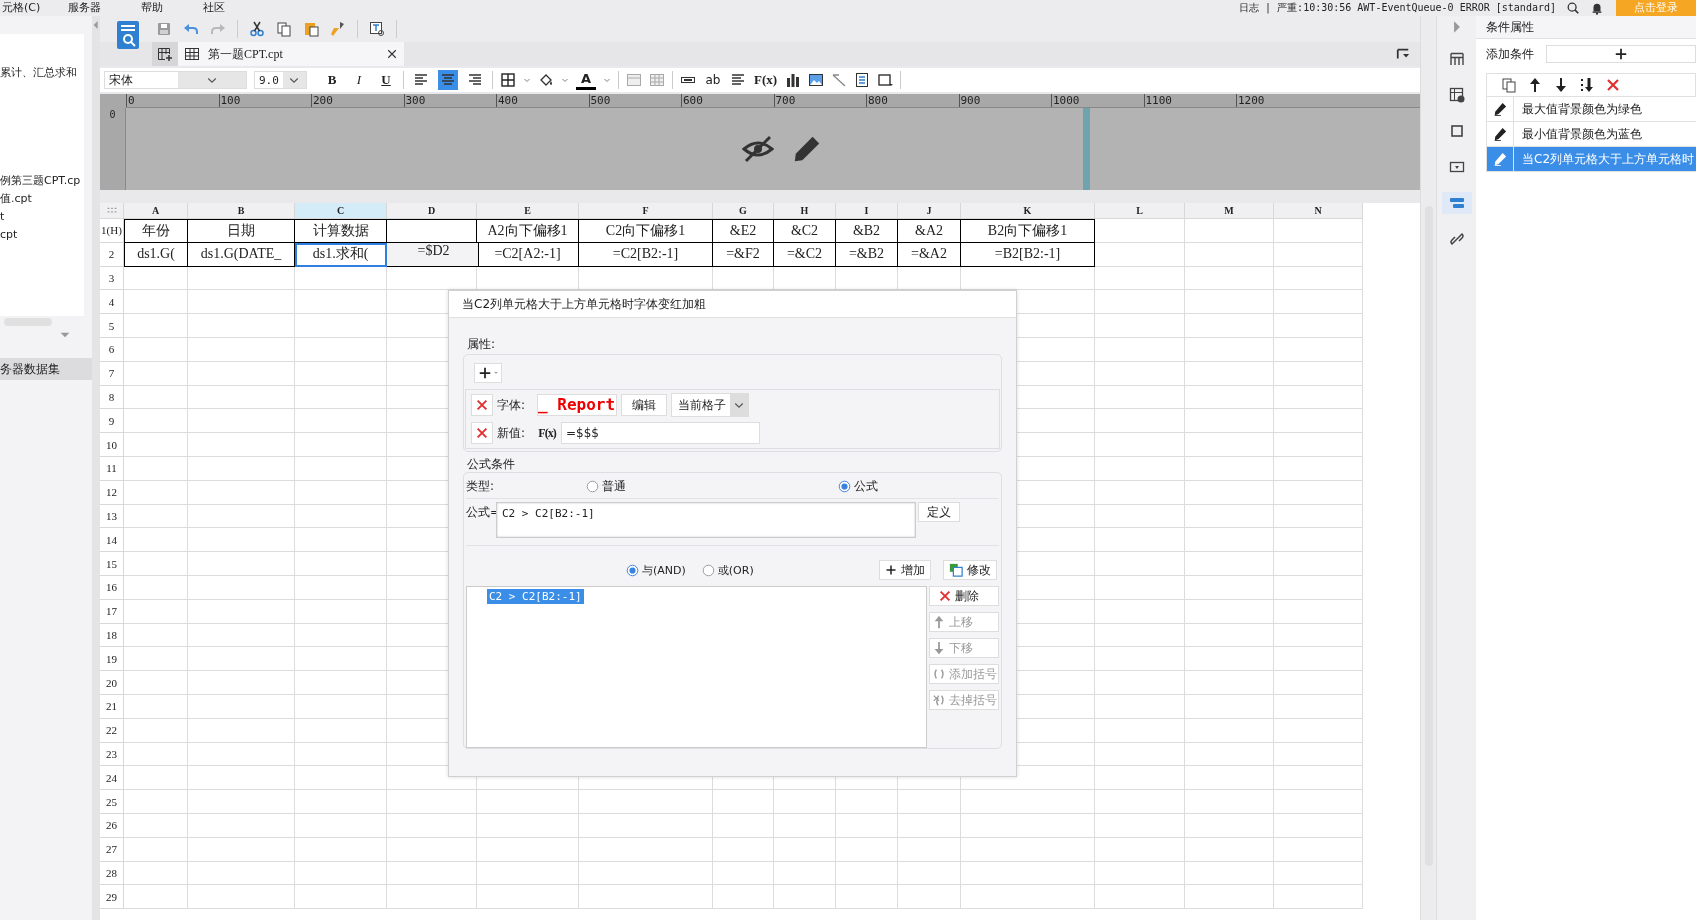  What do you see at coordinates (766, 80) in the screenshot?
I see `formula-button: F(x)` at bounding box center [766, 80].